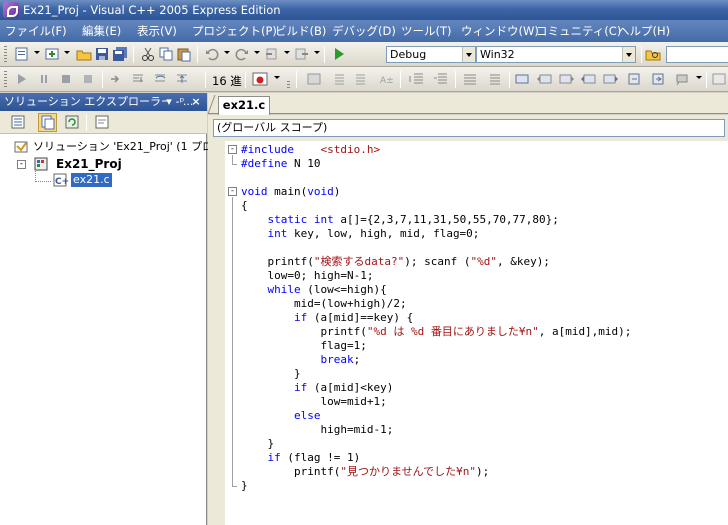  What do you see at coordinates (494, 79) in the screenshot?
I see `uncomment-lines-icon` at bounding box center [494, 79].